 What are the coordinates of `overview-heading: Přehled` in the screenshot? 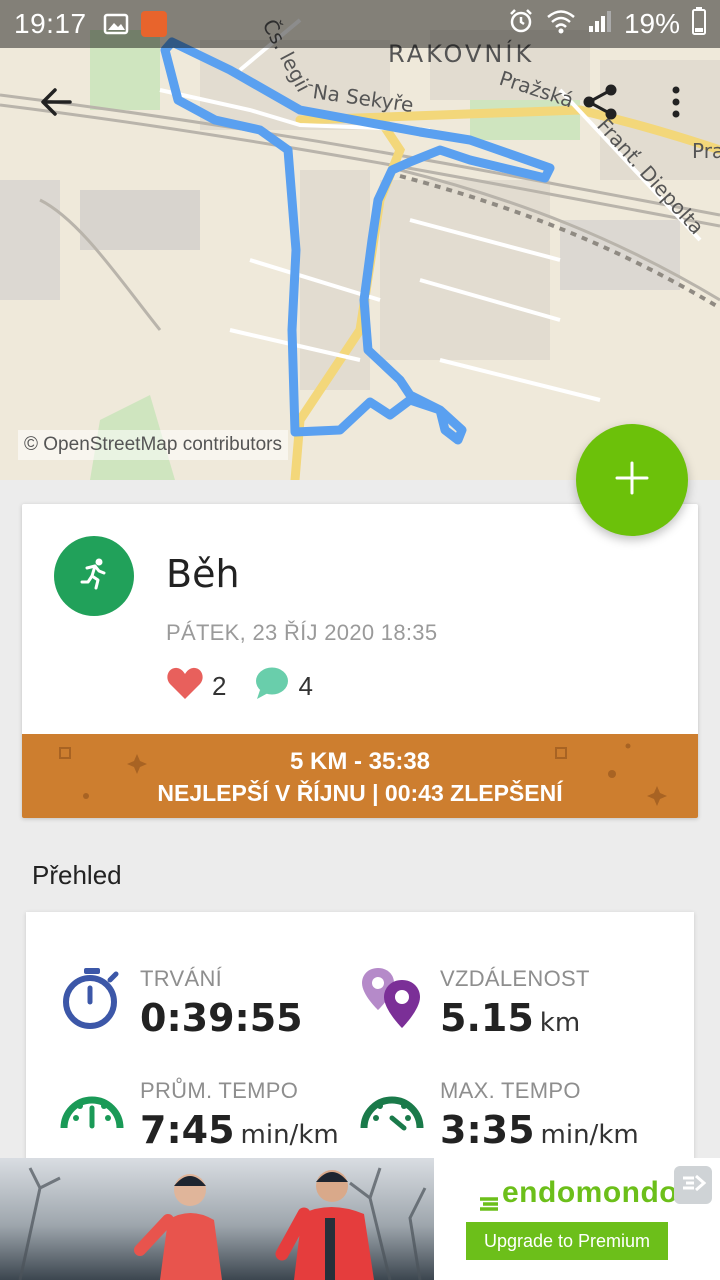 It's located at (77, 875).